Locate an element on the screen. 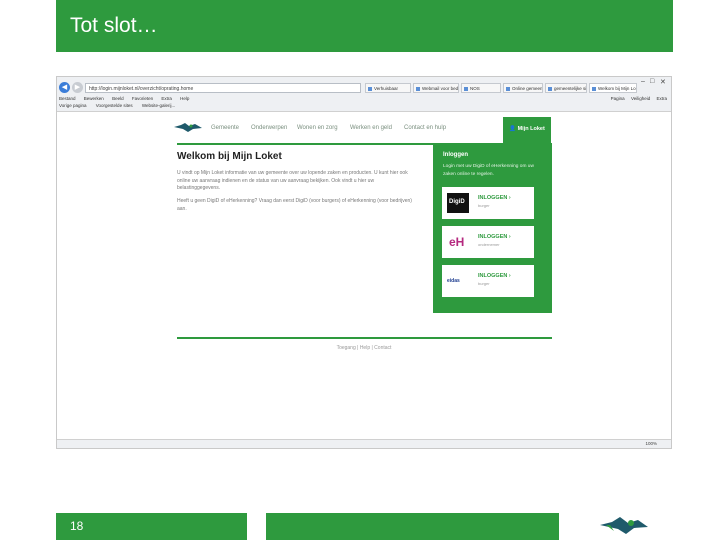 Image resolution: width=720 pixels, height=540 pixels. eidas-logo-icon: eidas is located at coordinates (453, 281).